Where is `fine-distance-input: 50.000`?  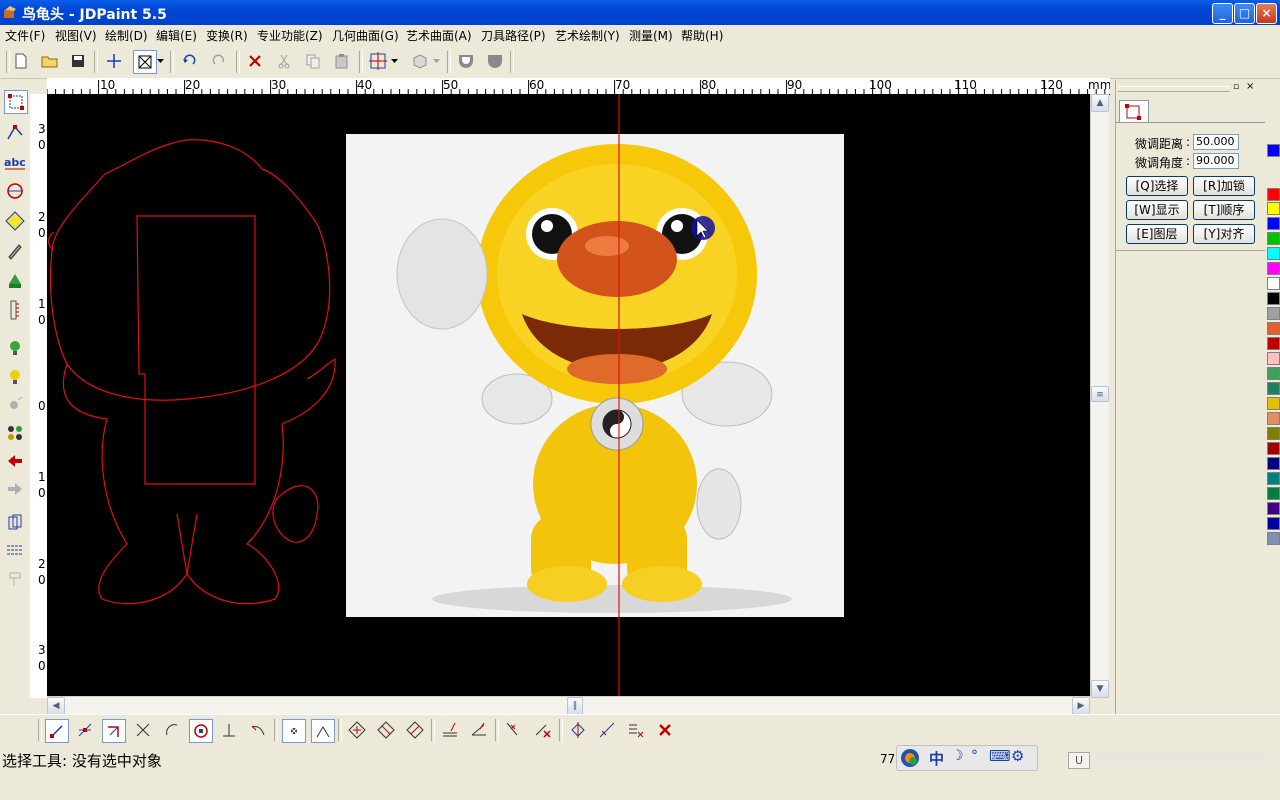 fine-distance-input: 50.000 is located at coordinates (1216, 142).